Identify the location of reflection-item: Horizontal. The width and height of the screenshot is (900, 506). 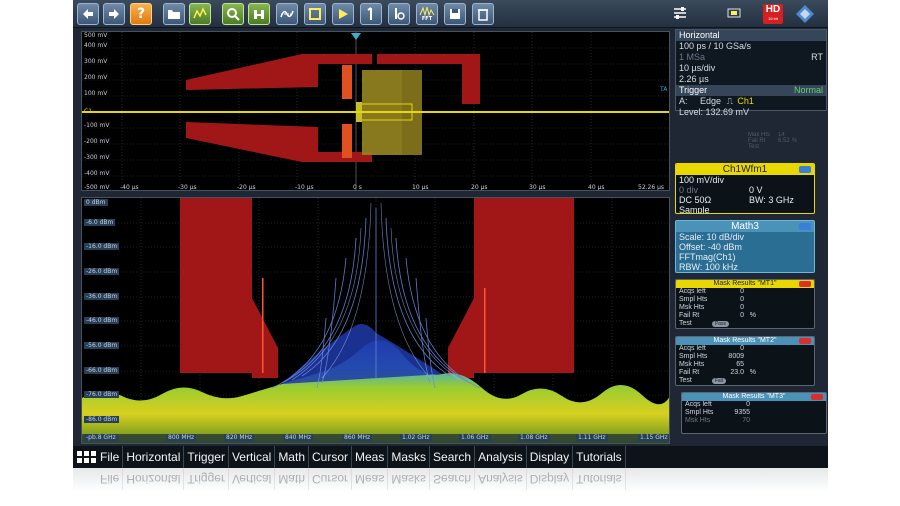
(154, 479).